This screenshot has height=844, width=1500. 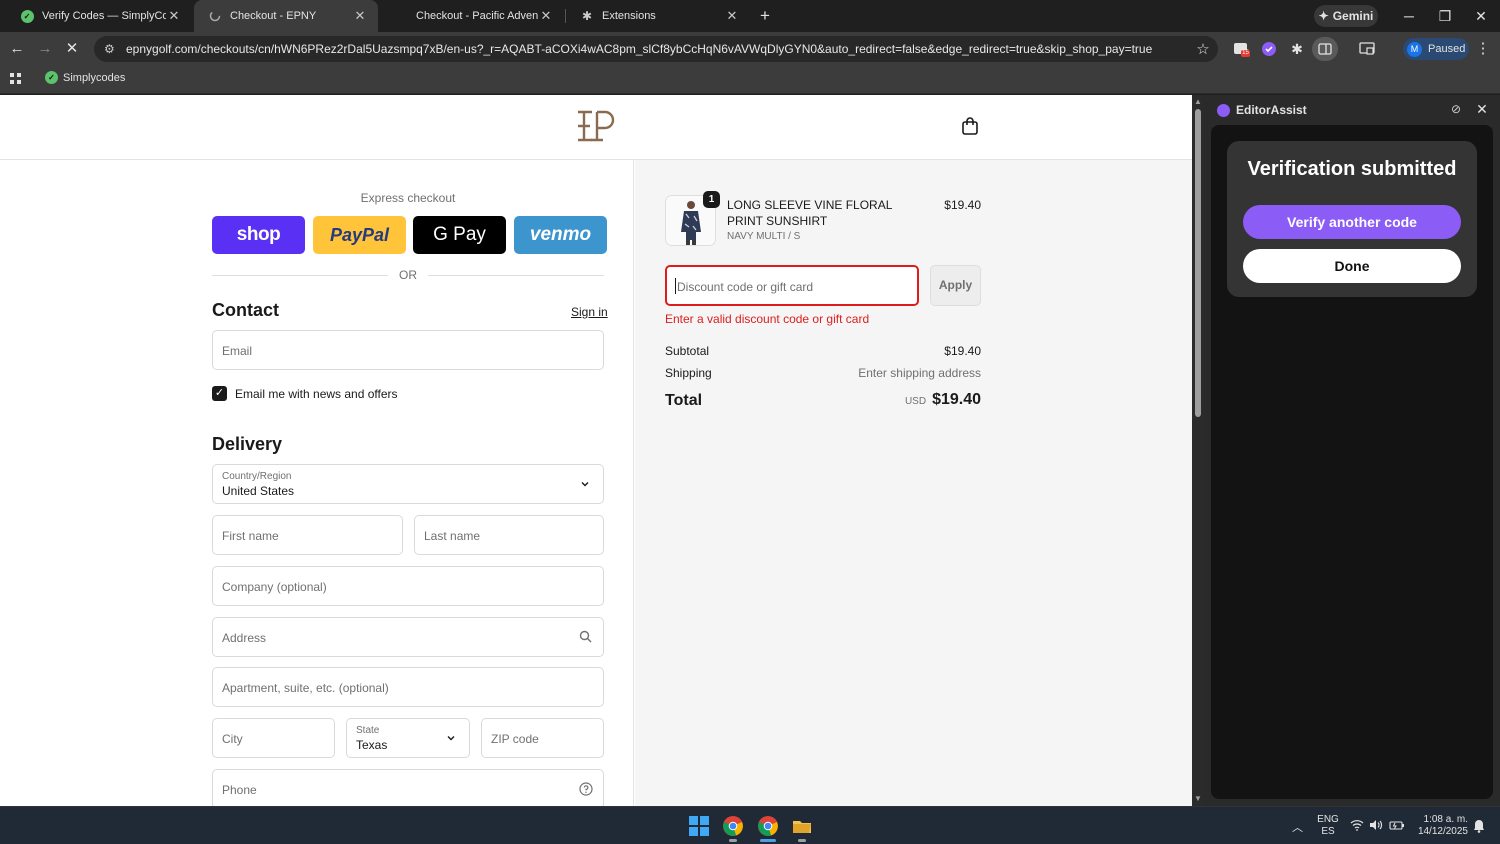 I want to click on notification-bell-icon, so click(x=1479, y=826).